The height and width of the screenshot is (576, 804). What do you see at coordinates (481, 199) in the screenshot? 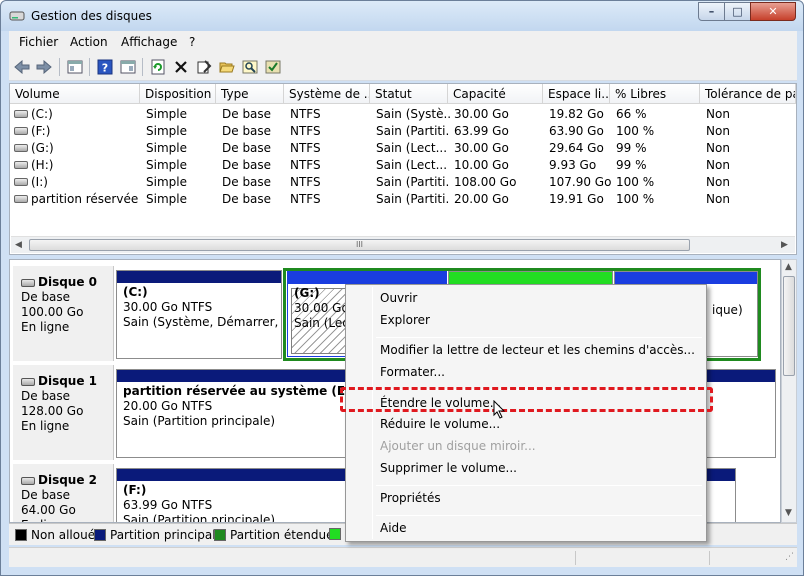
I see `table-cell: 20.00 Go` at bounding box center [481, 199].